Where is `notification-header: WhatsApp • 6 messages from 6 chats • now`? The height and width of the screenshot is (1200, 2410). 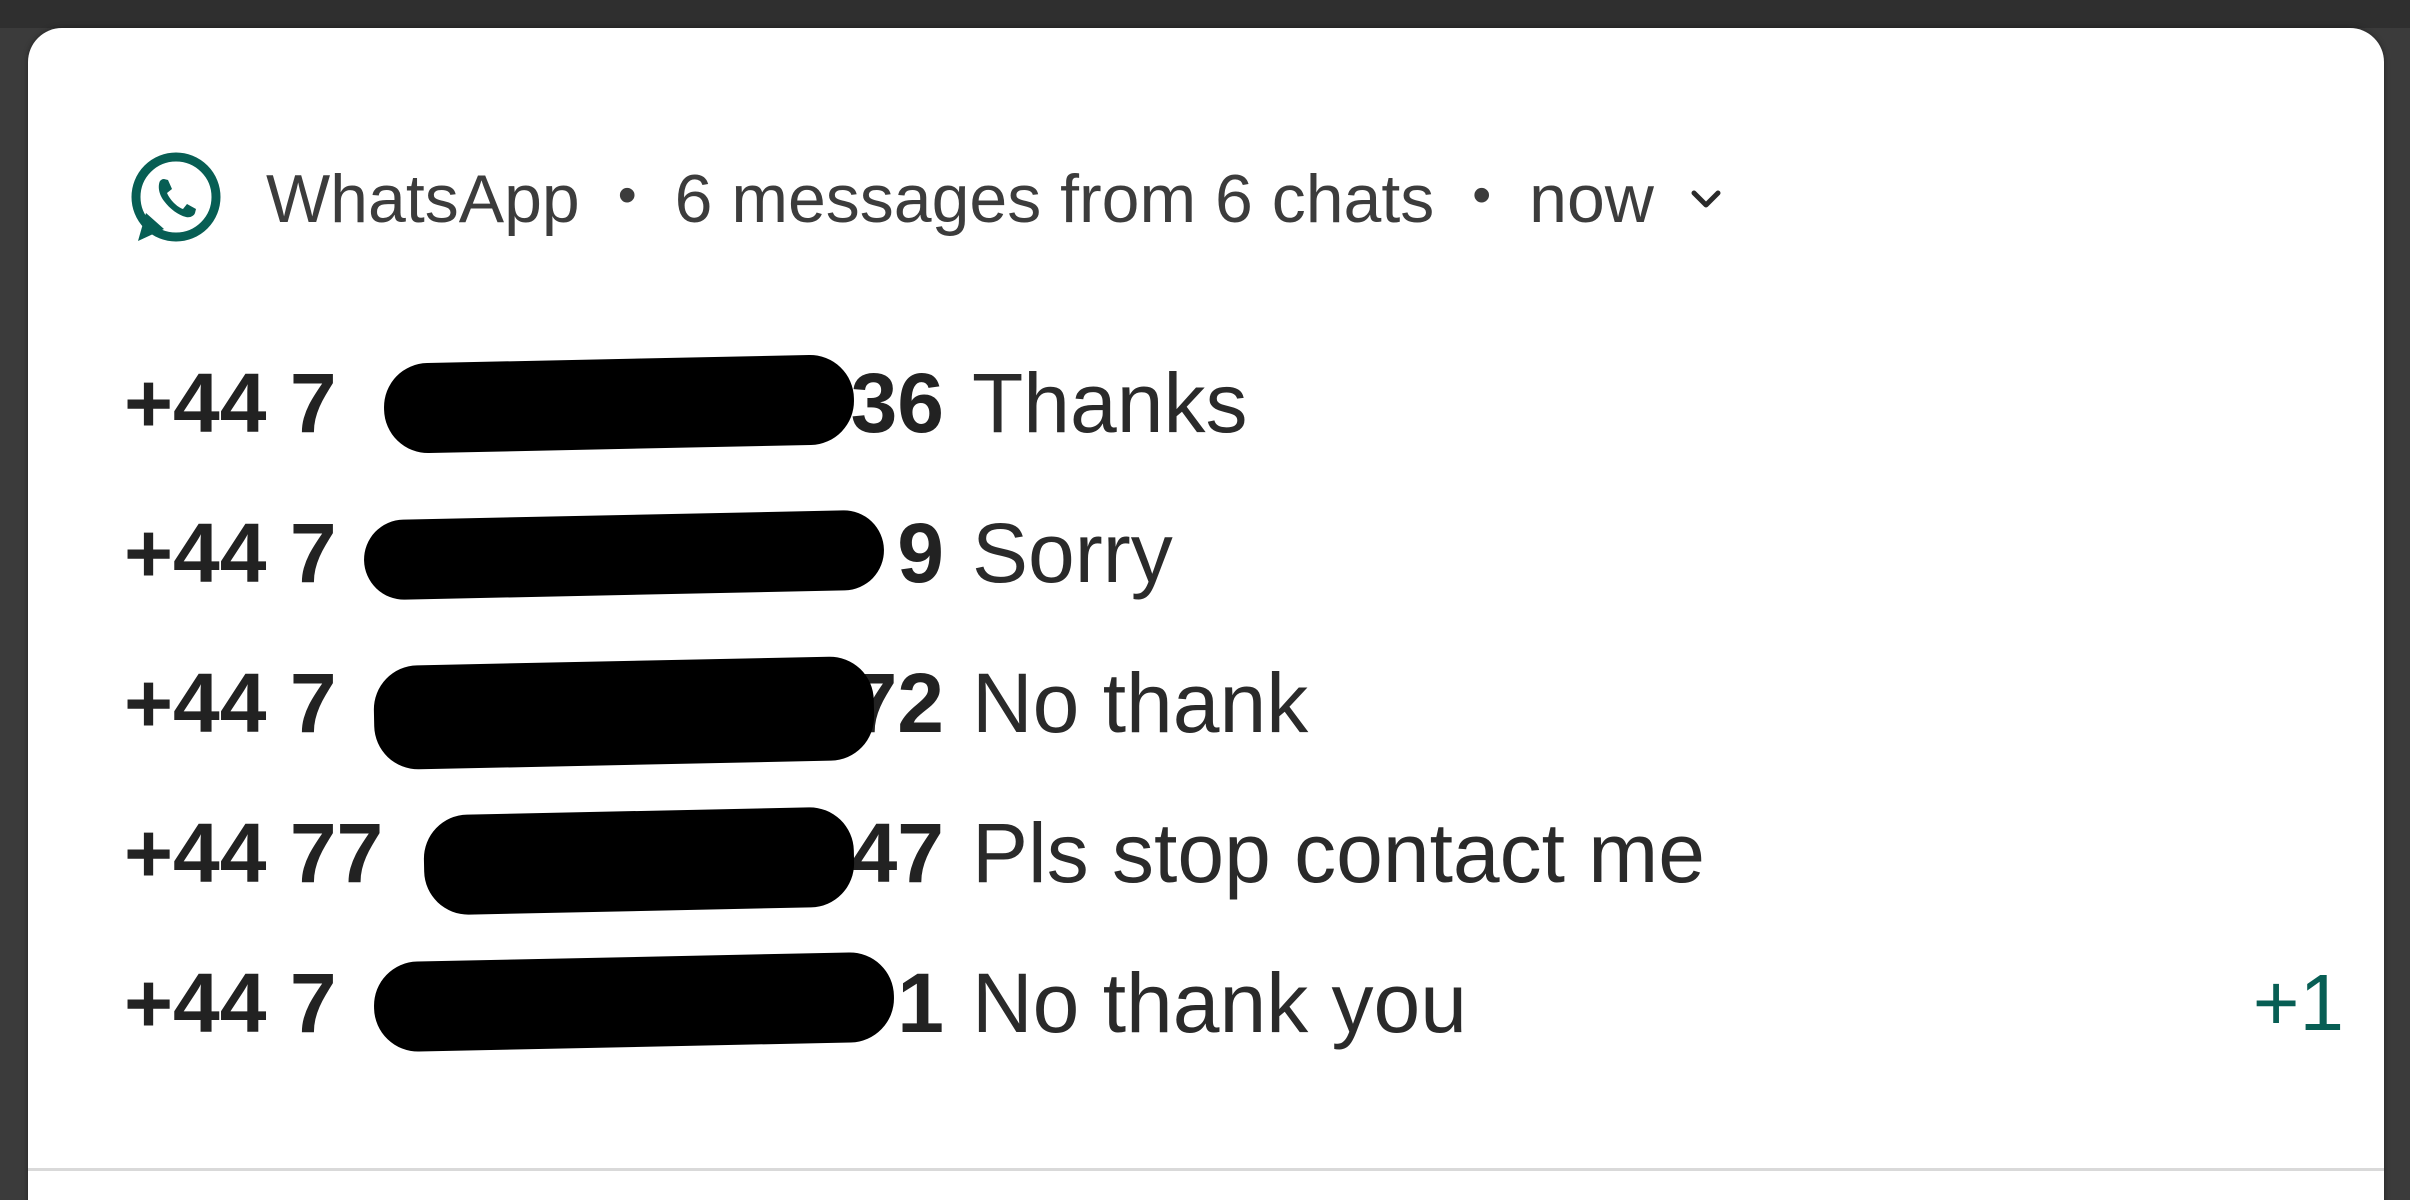 notification-header: WhatsApp • 6 messages from 6 chats • now is located at coordinates (926, 199).